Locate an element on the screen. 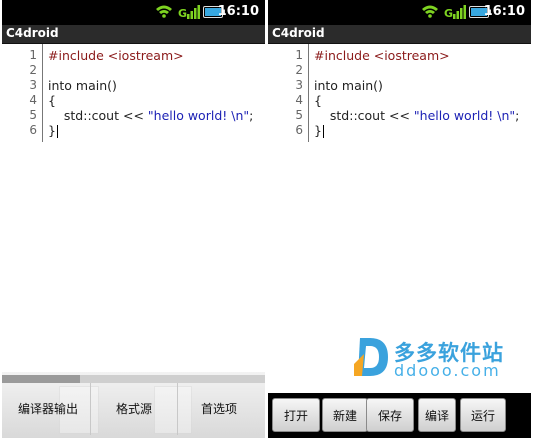 Image resolution: width=533 pixels, height=438 pixels. ddooo-logo-icon is located at coordinates (371, 357).